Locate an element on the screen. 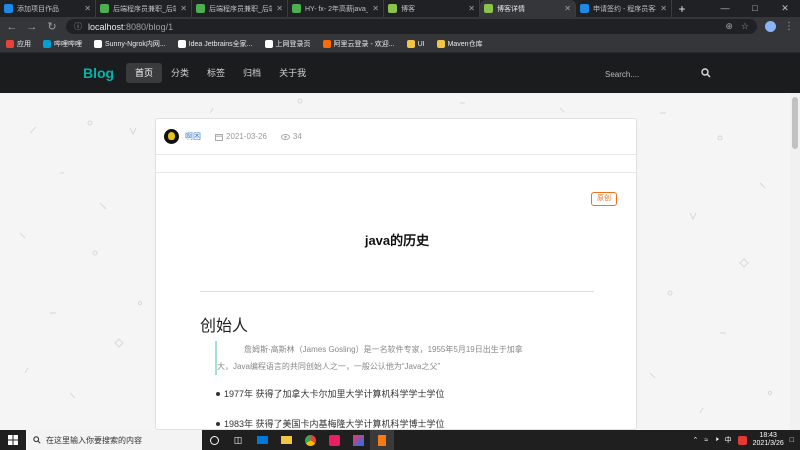 The height and width of the screenshot is (450, 800). profile-avatar is located at coordinates (770, 26).